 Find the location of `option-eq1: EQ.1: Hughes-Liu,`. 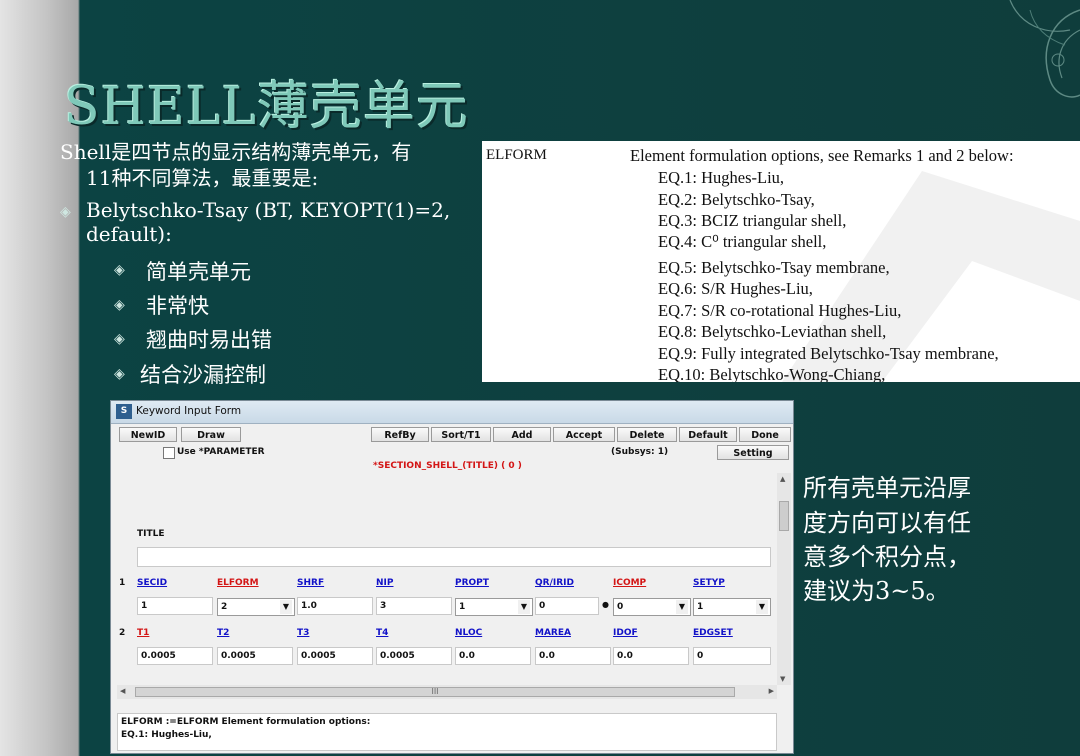

option-eq1: EQ.1: Hughes-Liu, is located at coordinates (721, 177).